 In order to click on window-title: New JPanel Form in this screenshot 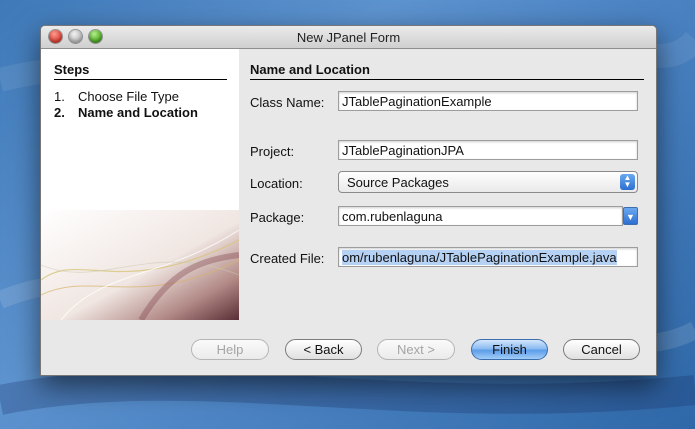, I will do `click(348, 37)`.